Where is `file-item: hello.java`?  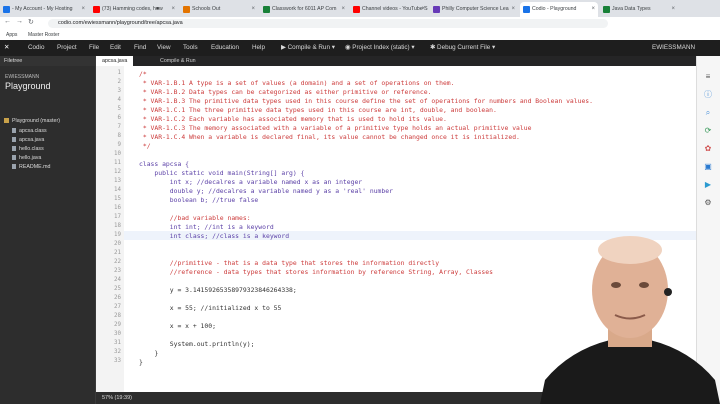
file-item: hello.java is located at coordinates (26, 158).